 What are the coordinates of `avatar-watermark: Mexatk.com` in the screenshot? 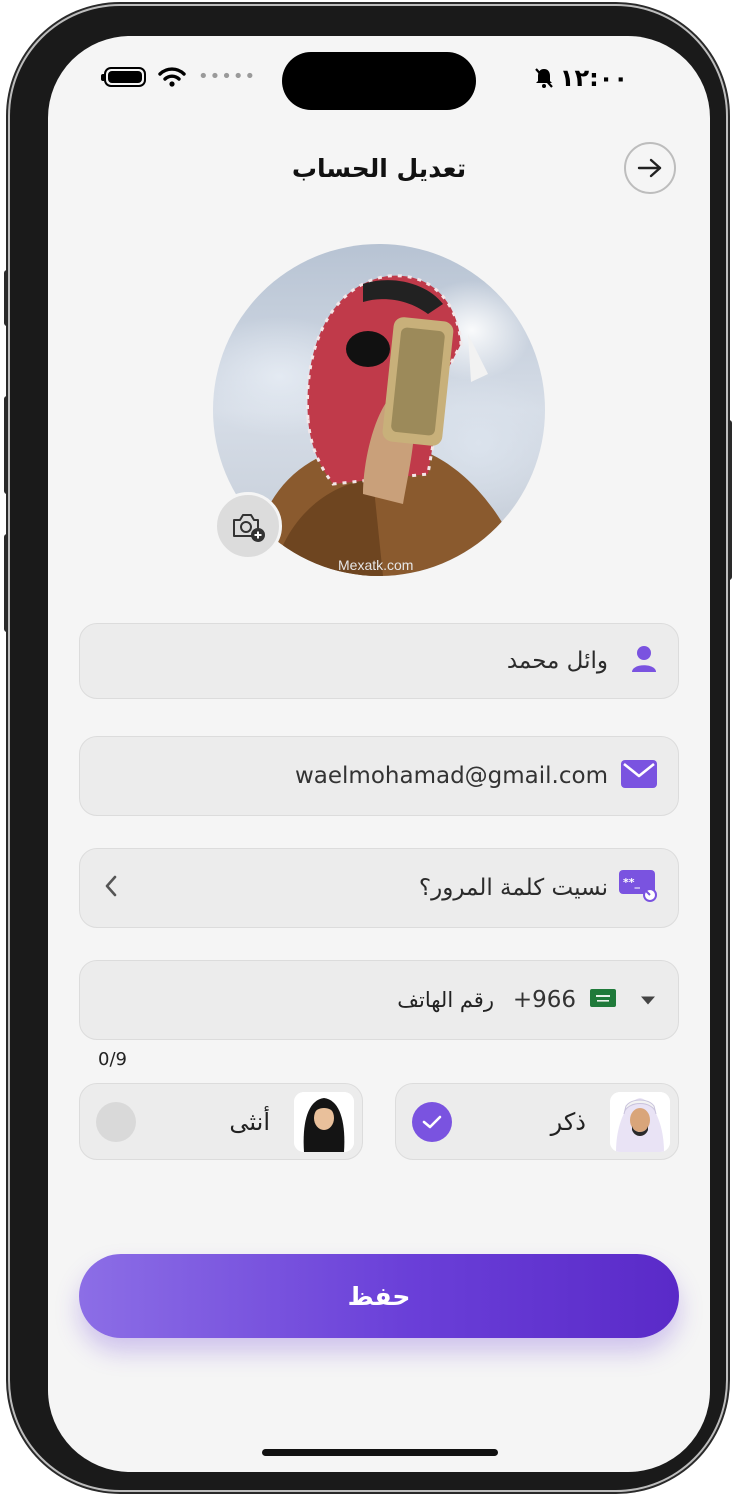 It's located at (375, 565).